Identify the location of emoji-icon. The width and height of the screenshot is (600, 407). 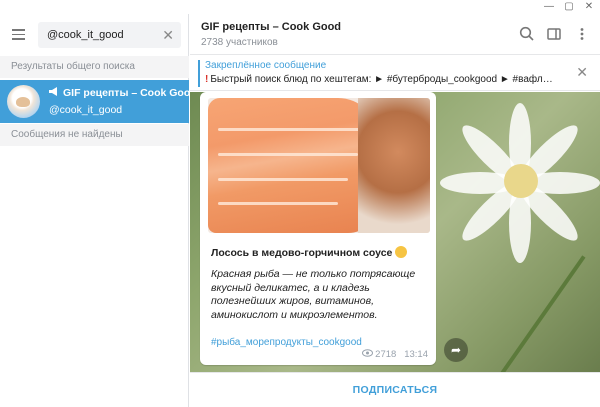
(401, 252).